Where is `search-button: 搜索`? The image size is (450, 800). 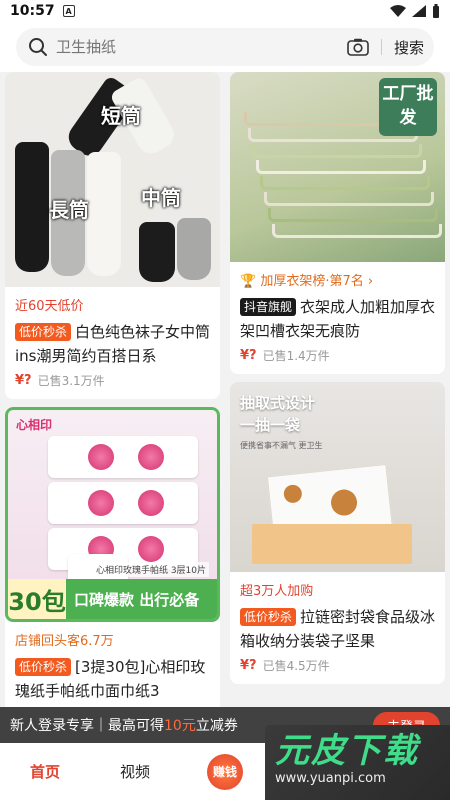
search-button: 搜索 is located at coordinates (409, 47).